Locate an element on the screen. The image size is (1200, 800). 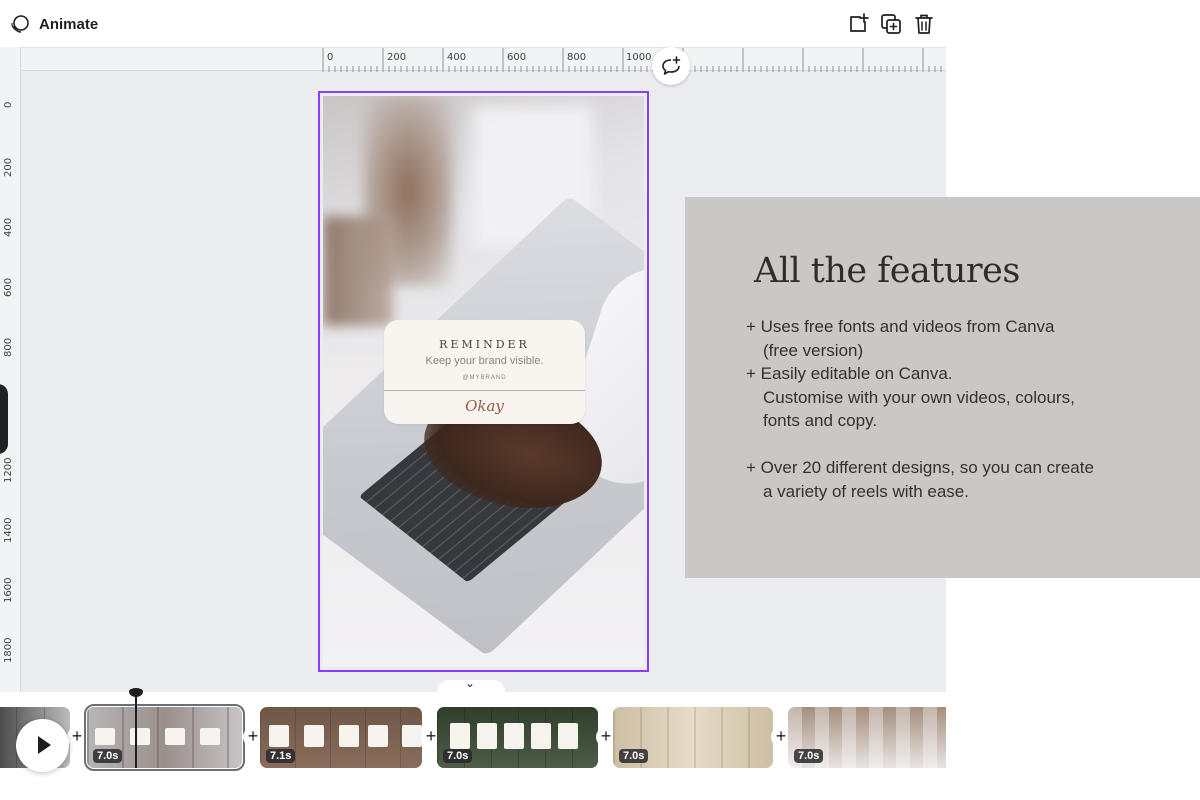
timeline: ⌄ + 7.0s + 7.1s + 7.0s + 7.0s + 7.0s is located at coordinates (473, 738).